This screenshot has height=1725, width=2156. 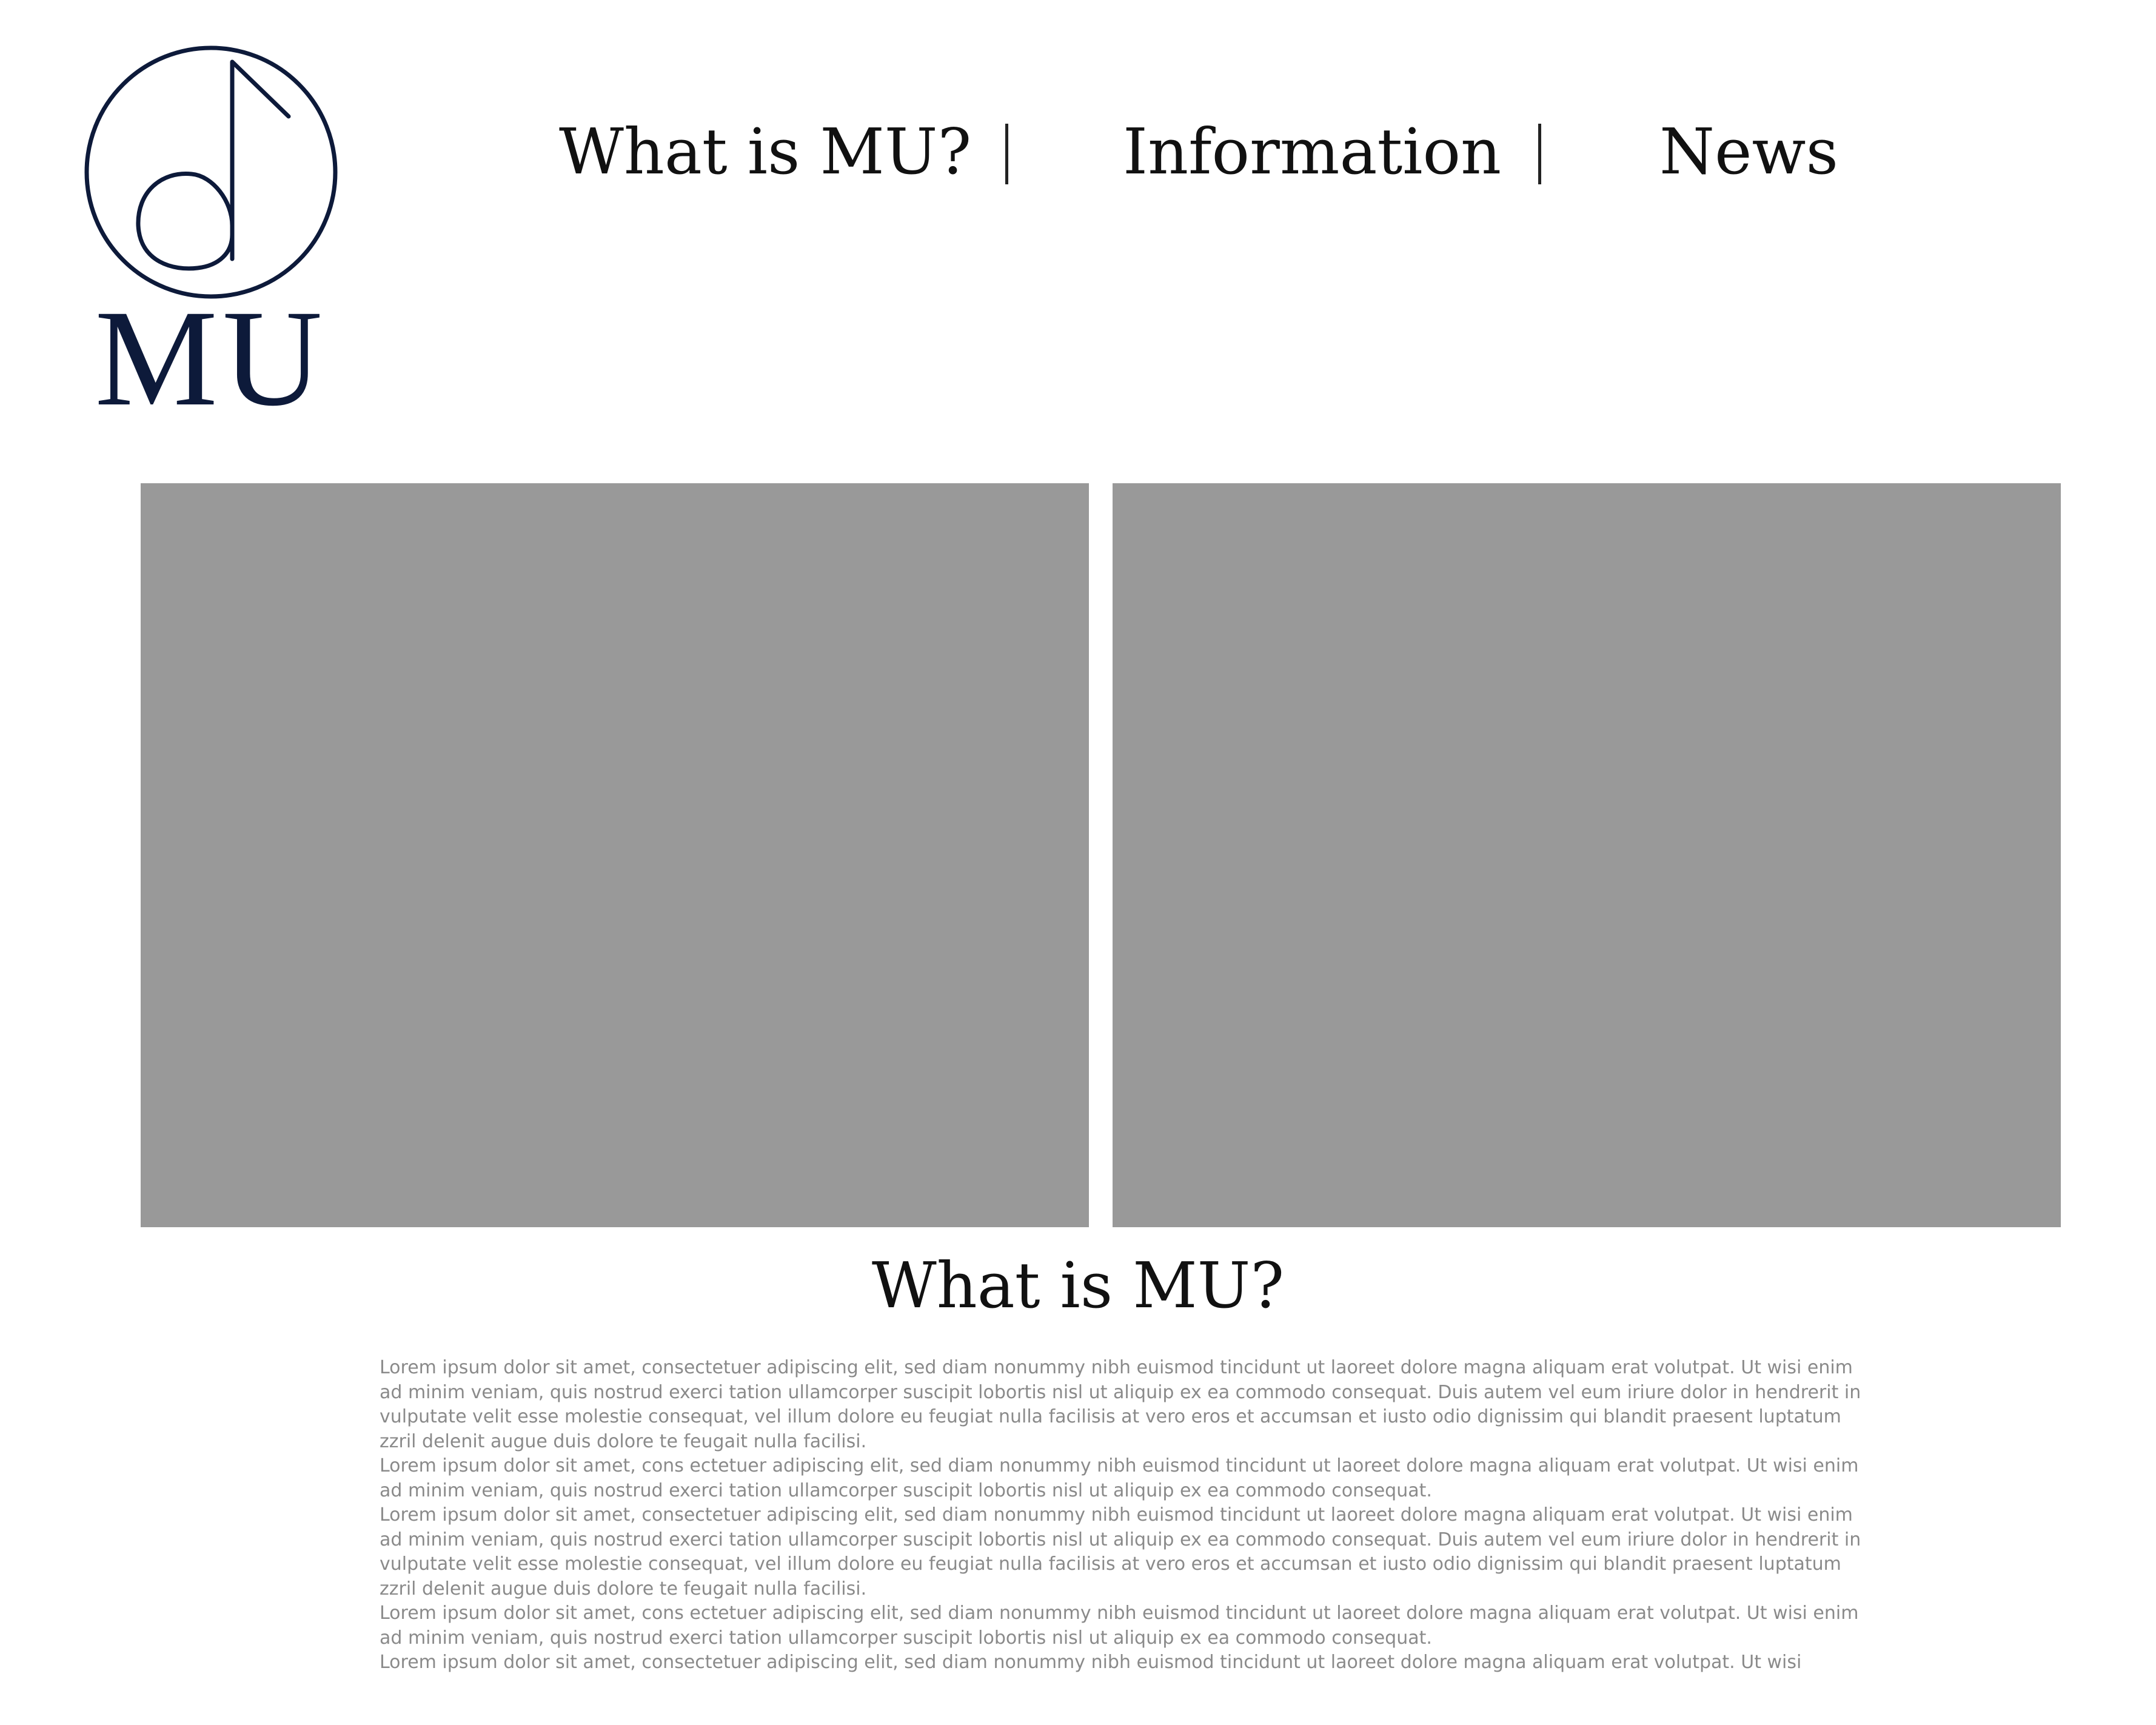 I want to click on logo-wordmark: MU, so click(x=211, y=358).